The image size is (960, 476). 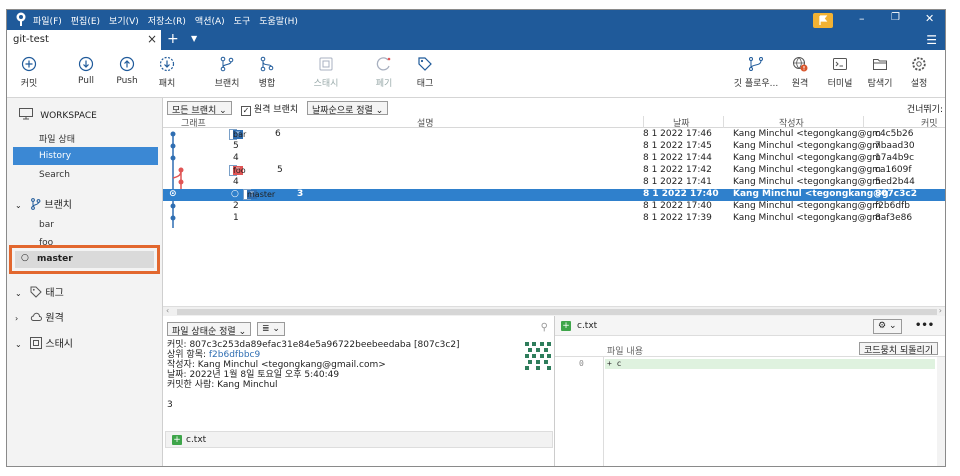 What do you see at coordinates (271, 329) in the screenshot?
I see `view-mode-dropdown: ≣ ⌄` at bounding box center [271, 329].